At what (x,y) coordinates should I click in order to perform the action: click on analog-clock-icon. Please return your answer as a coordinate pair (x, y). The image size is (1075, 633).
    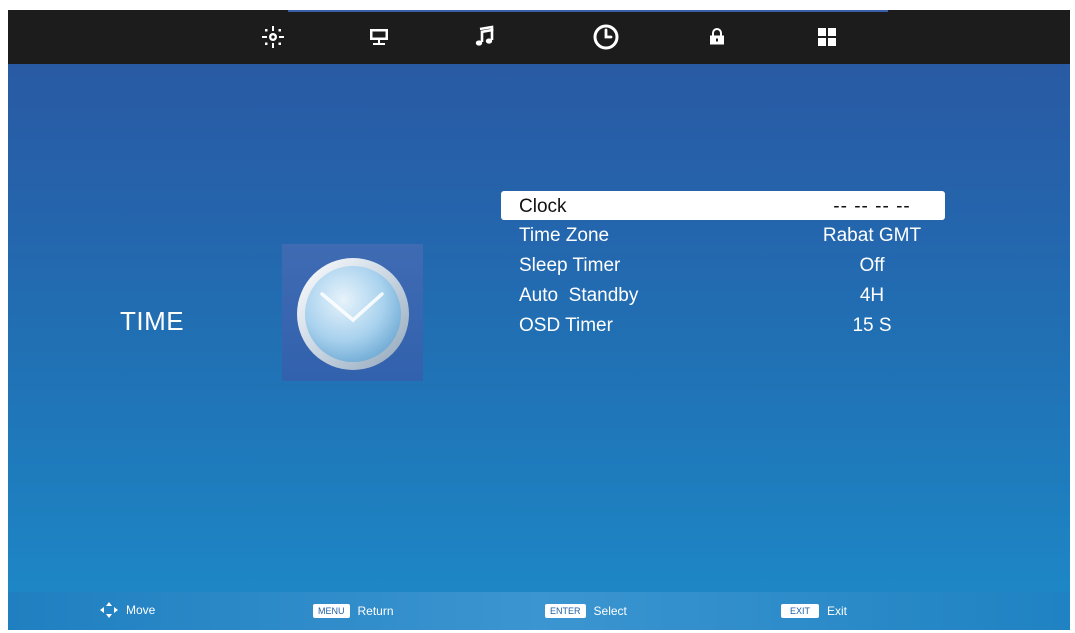
    Looking at the image, I should click on (353, 314).